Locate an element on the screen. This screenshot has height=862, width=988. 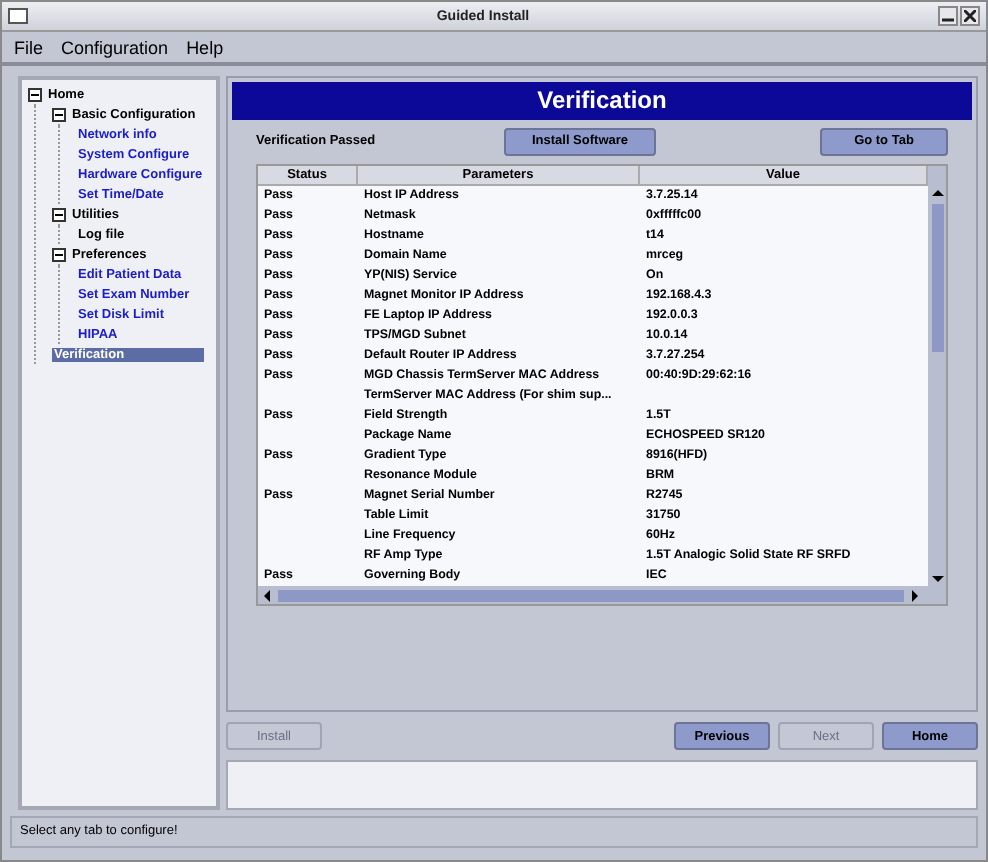
menu-item: Help is located at coordinates (205, 47).